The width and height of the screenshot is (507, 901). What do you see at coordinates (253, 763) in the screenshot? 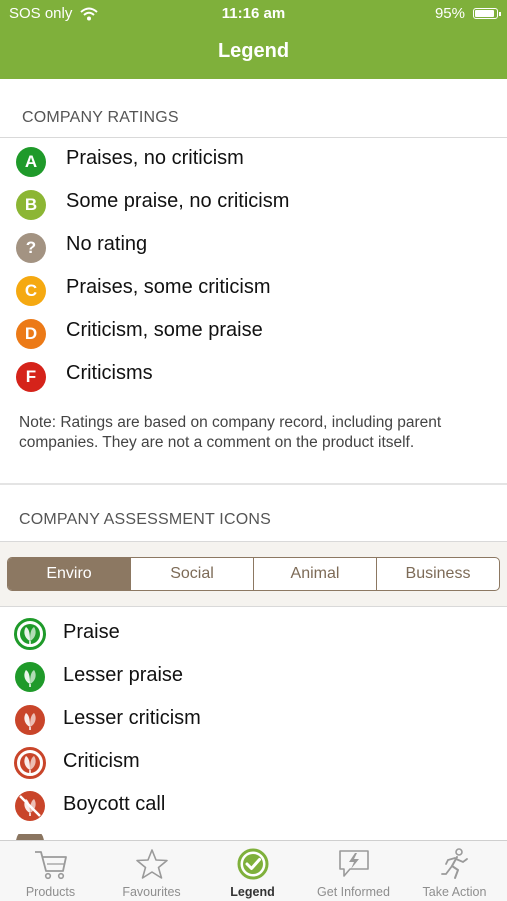
I see `assessment-row: Criticism` at bounding box center [253, 763].